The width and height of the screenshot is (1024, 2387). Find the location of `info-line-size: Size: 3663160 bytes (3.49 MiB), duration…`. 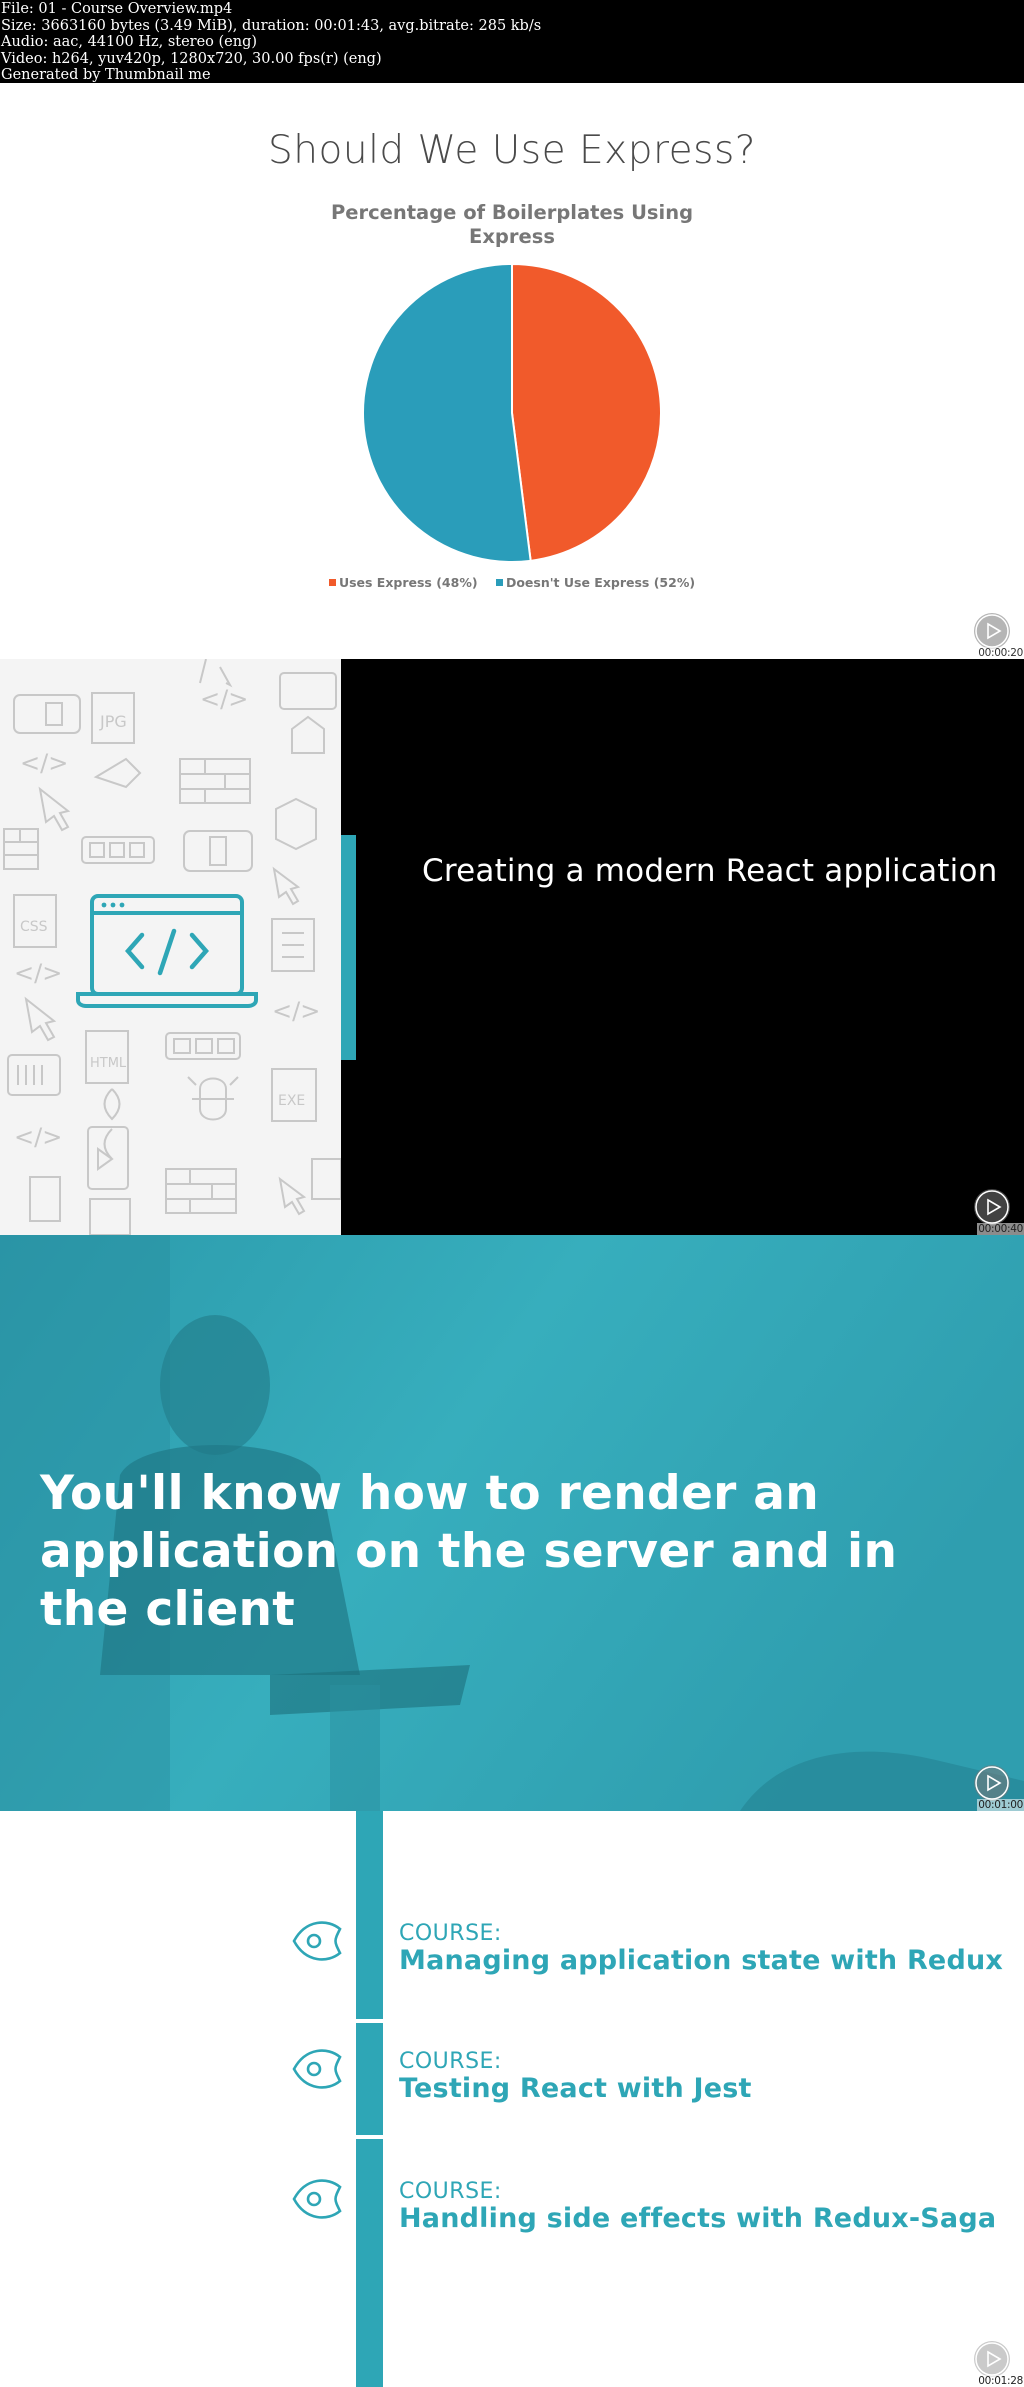

info-line-size: Size: 3663160 bytes (3.49 MiB), duration… is located at coordinates (271, 25).